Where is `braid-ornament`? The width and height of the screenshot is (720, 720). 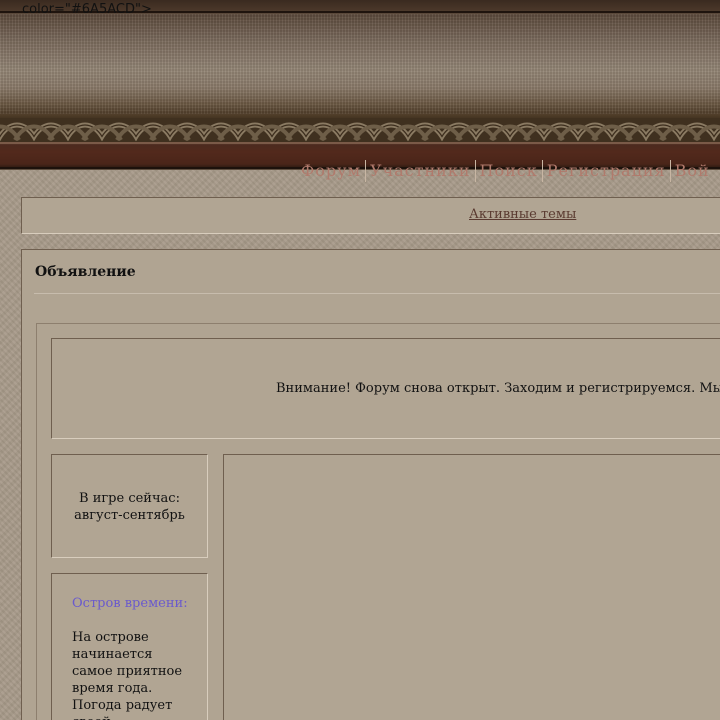 braid-ornament is located at coordinates (360, 130).